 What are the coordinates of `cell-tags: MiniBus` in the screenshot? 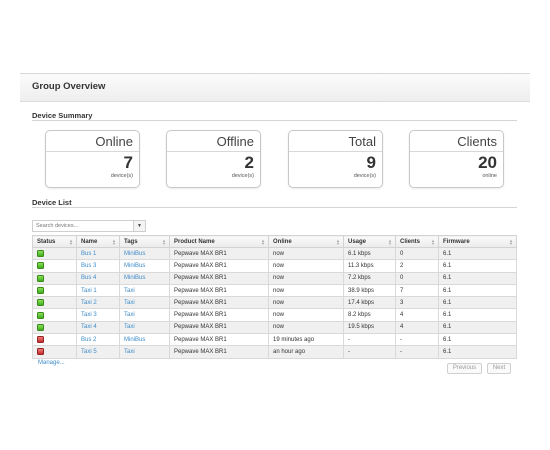 It's located at (144, 278).